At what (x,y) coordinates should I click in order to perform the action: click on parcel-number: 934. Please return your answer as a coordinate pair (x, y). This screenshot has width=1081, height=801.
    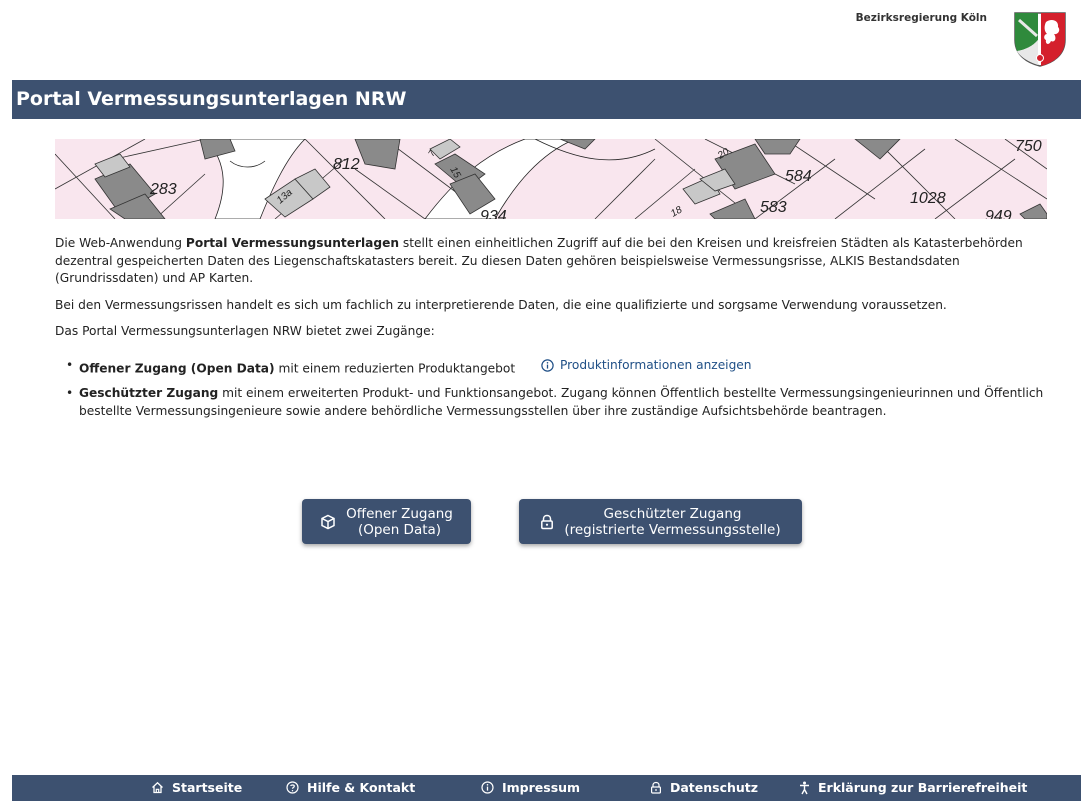
    Looking at the image, I should click on (493, 213).